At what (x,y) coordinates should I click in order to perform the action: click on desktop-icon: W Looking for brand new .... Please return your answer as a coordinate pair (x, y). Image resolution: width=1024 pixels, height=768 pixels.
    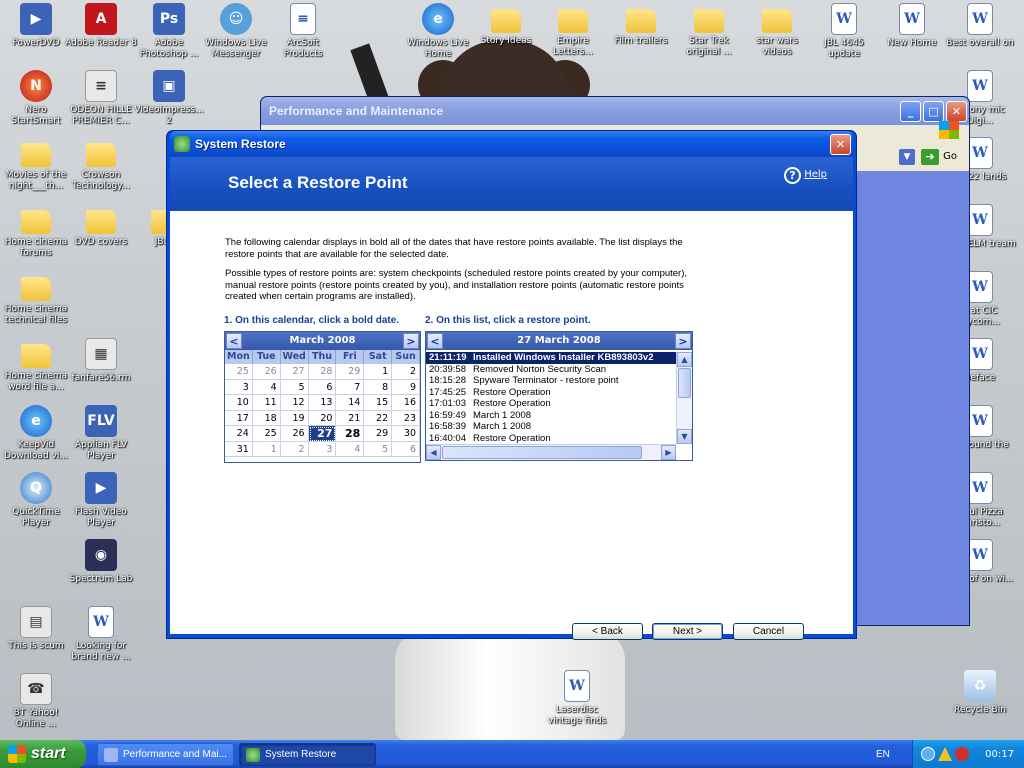
    Looking at the image, I should click on (101, 634).